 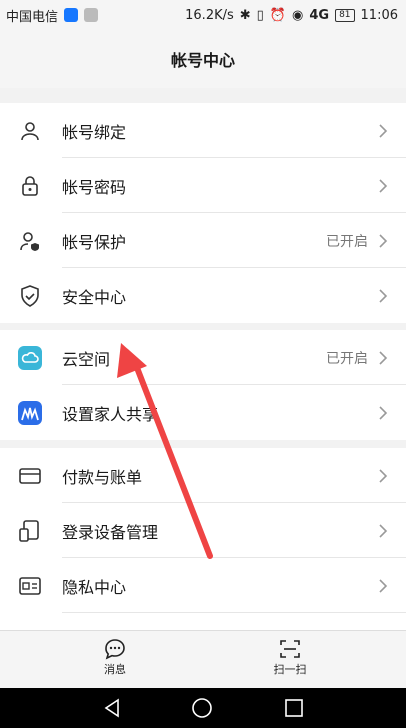 I want to click on recents-icon, so click(x=294, y=708).